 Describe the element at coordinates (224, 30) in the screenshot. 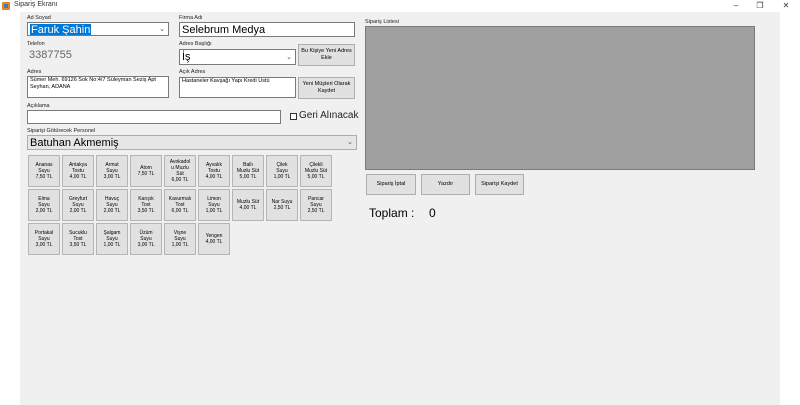

I see `company-value: Selebrum Medya` at that location.